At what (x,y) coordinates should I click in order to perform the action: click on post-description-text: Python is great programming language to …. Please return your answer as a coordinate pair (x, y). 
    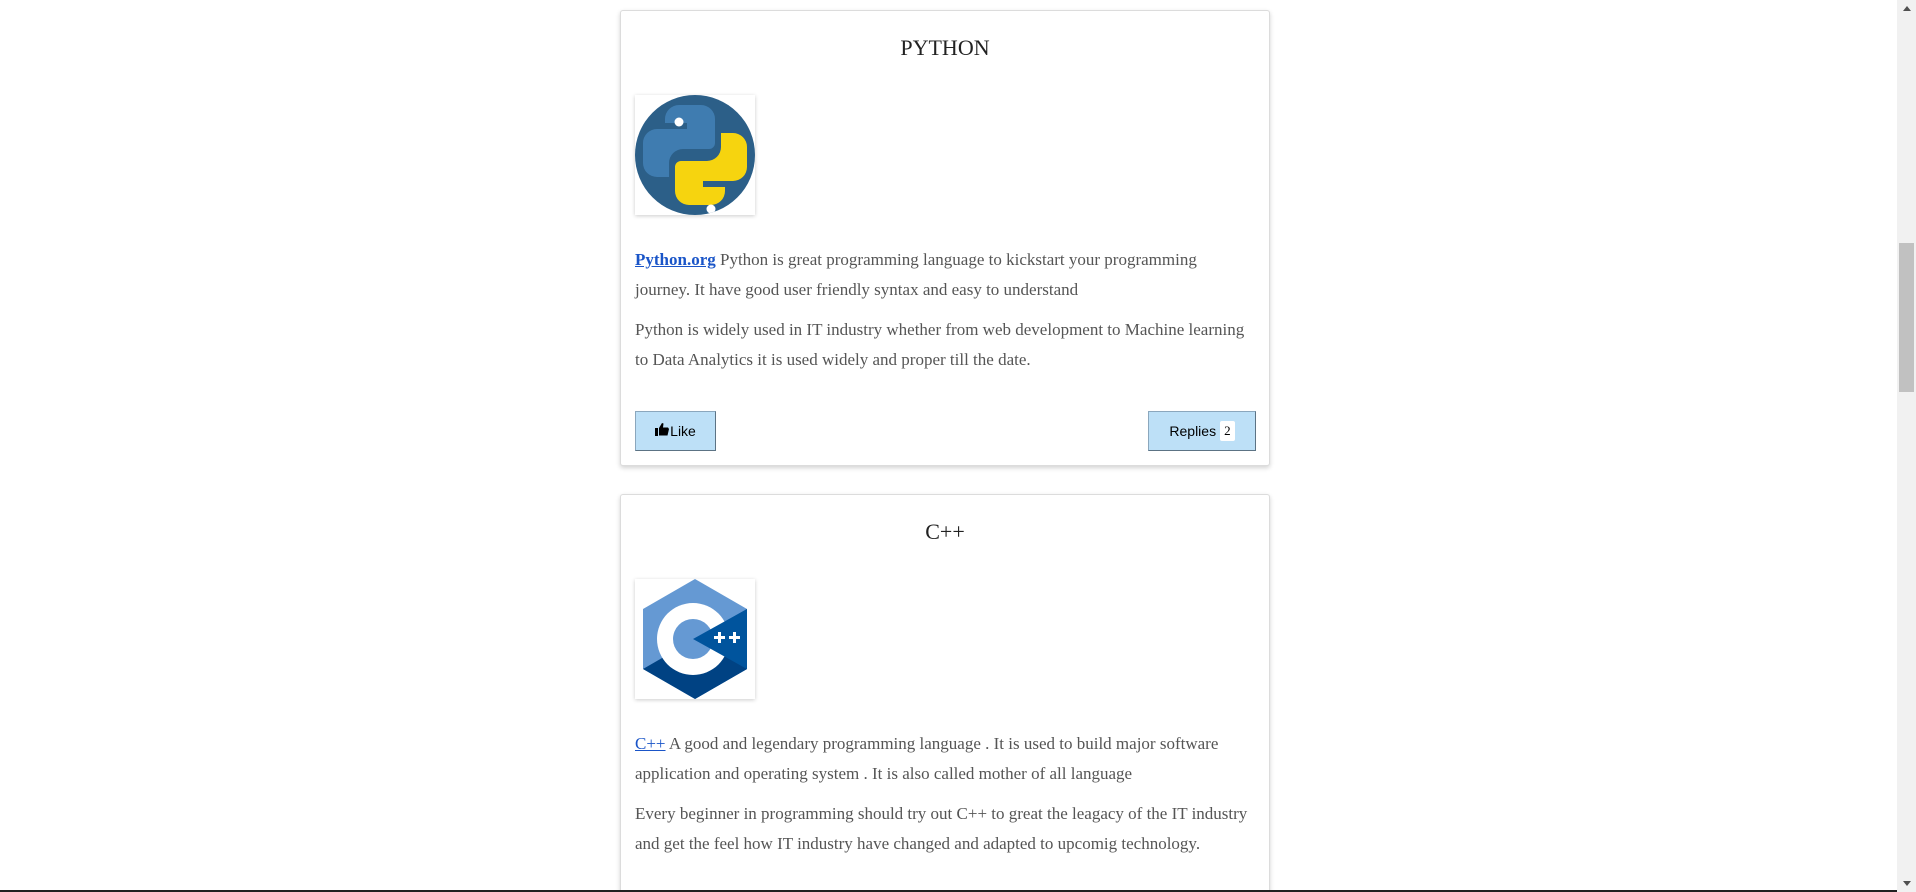
    Looking at the image, I should click on (916, 274).